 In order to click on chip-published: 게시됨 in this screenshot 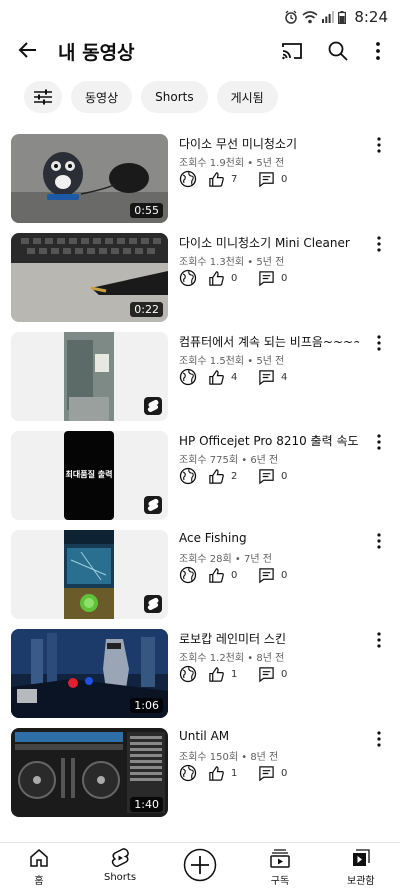, I will do `click(247, 97)`.